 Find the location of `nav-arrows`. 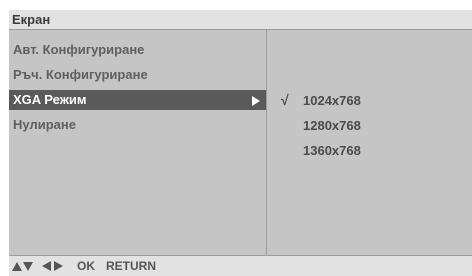

nav-arrows is located at coordinates (42, 267).